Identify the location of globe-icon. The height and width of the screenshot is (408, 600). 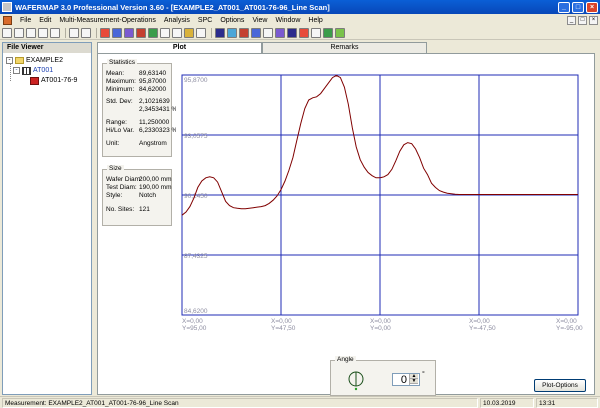
(232, 32).